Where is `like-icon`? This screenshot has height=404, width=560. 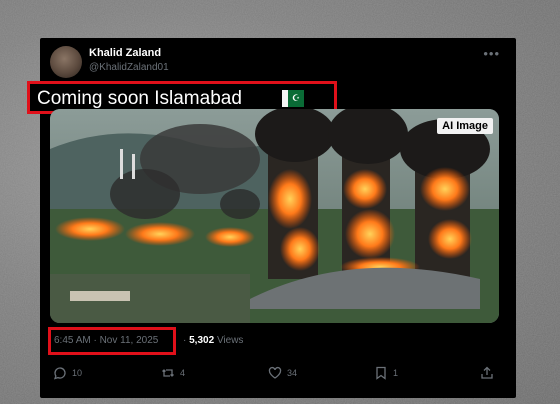 like-icon is located at coordinates (275, 372).